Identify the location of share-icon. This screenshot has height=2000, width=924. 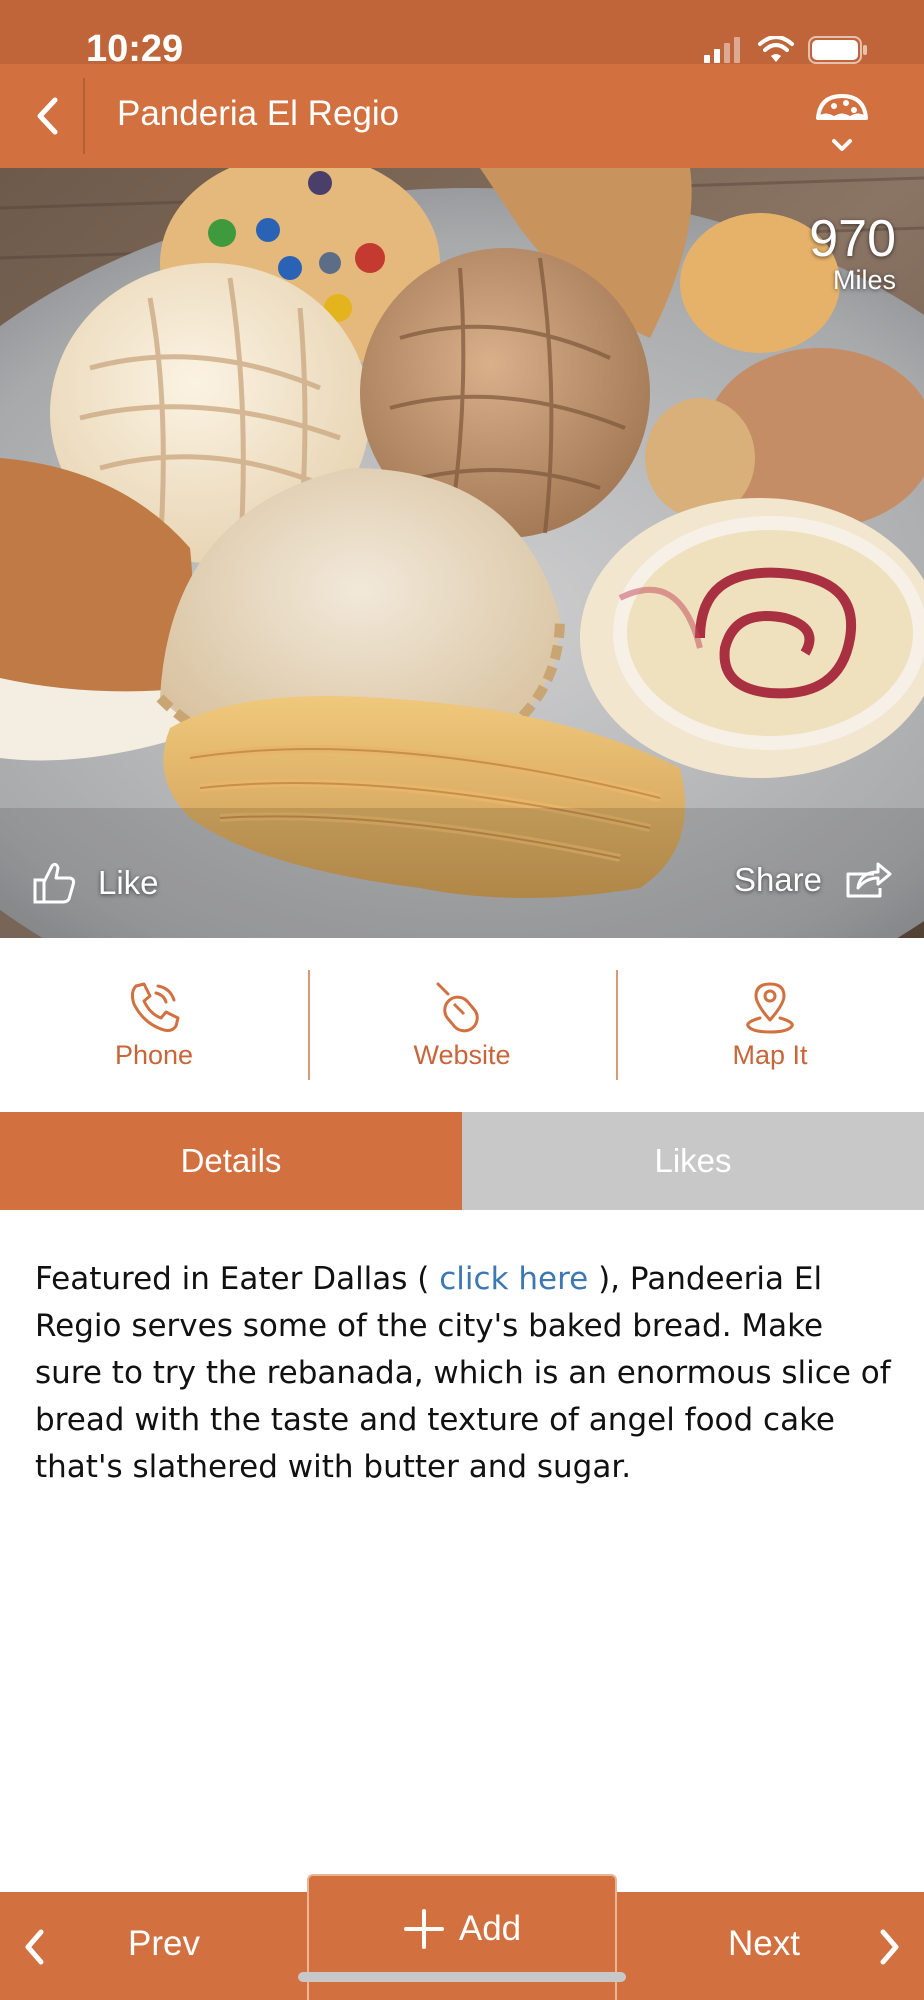
(869, 880).